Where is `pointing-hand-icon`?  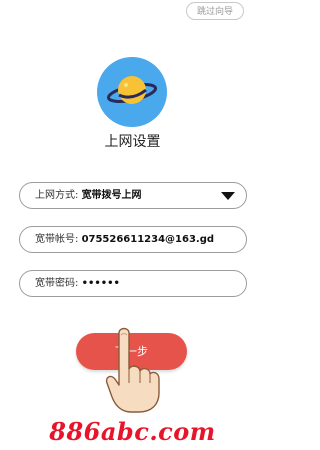
pointing-hand-icon is located at coordinates (132, 370).